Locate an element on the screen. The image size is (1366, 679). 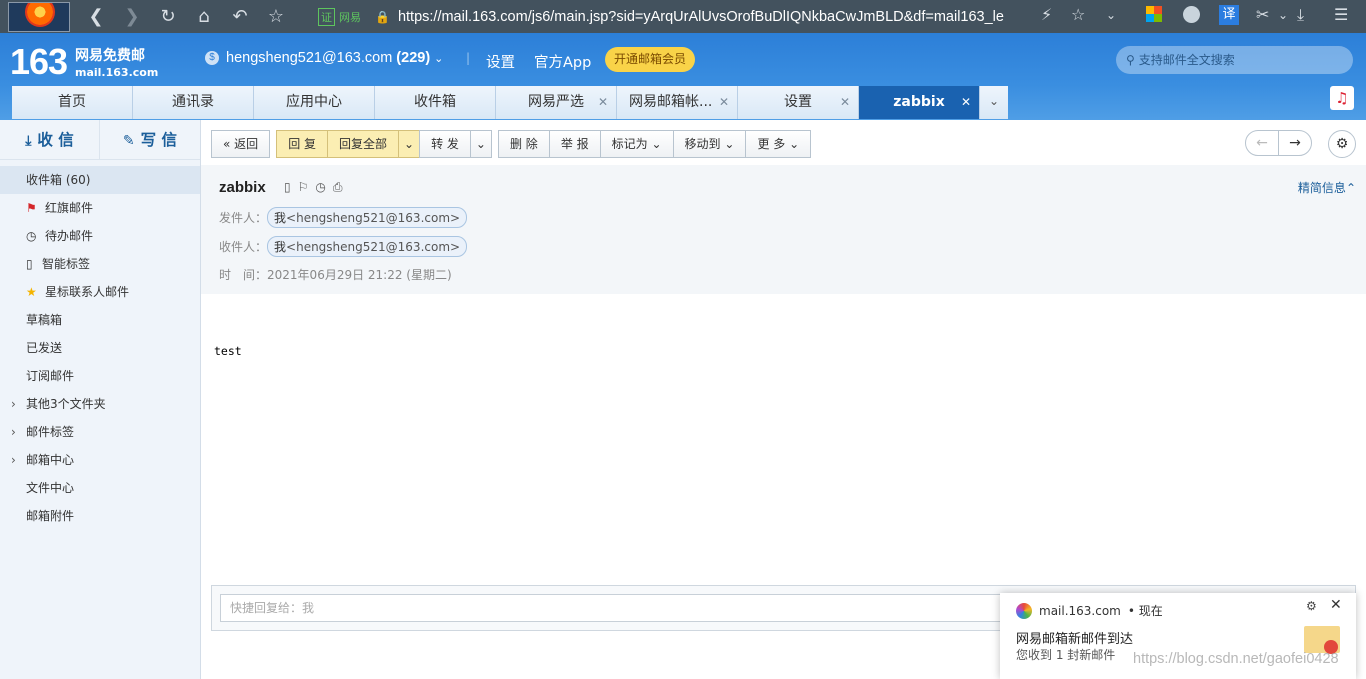
sidebar-item-mail-center: › 邮箱中心 is located at coordinates (100, 460).